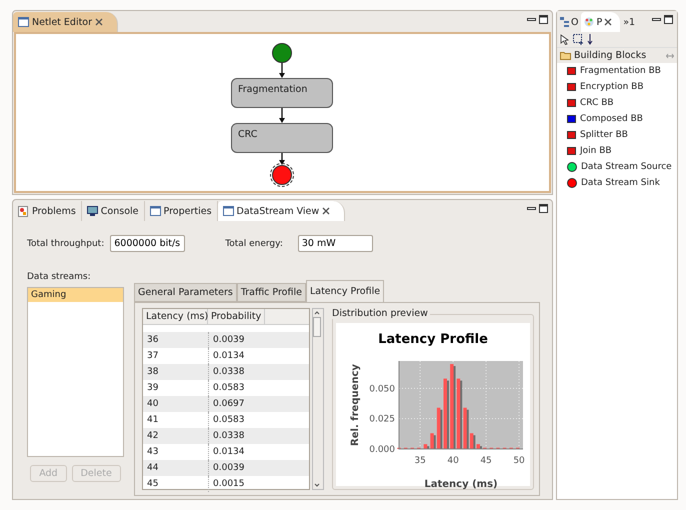 The image size is (686, 510). What do you see at coordinates (578, 39) in the screenshot?
I see `marquee-icon` at bounding box center [578, 39].